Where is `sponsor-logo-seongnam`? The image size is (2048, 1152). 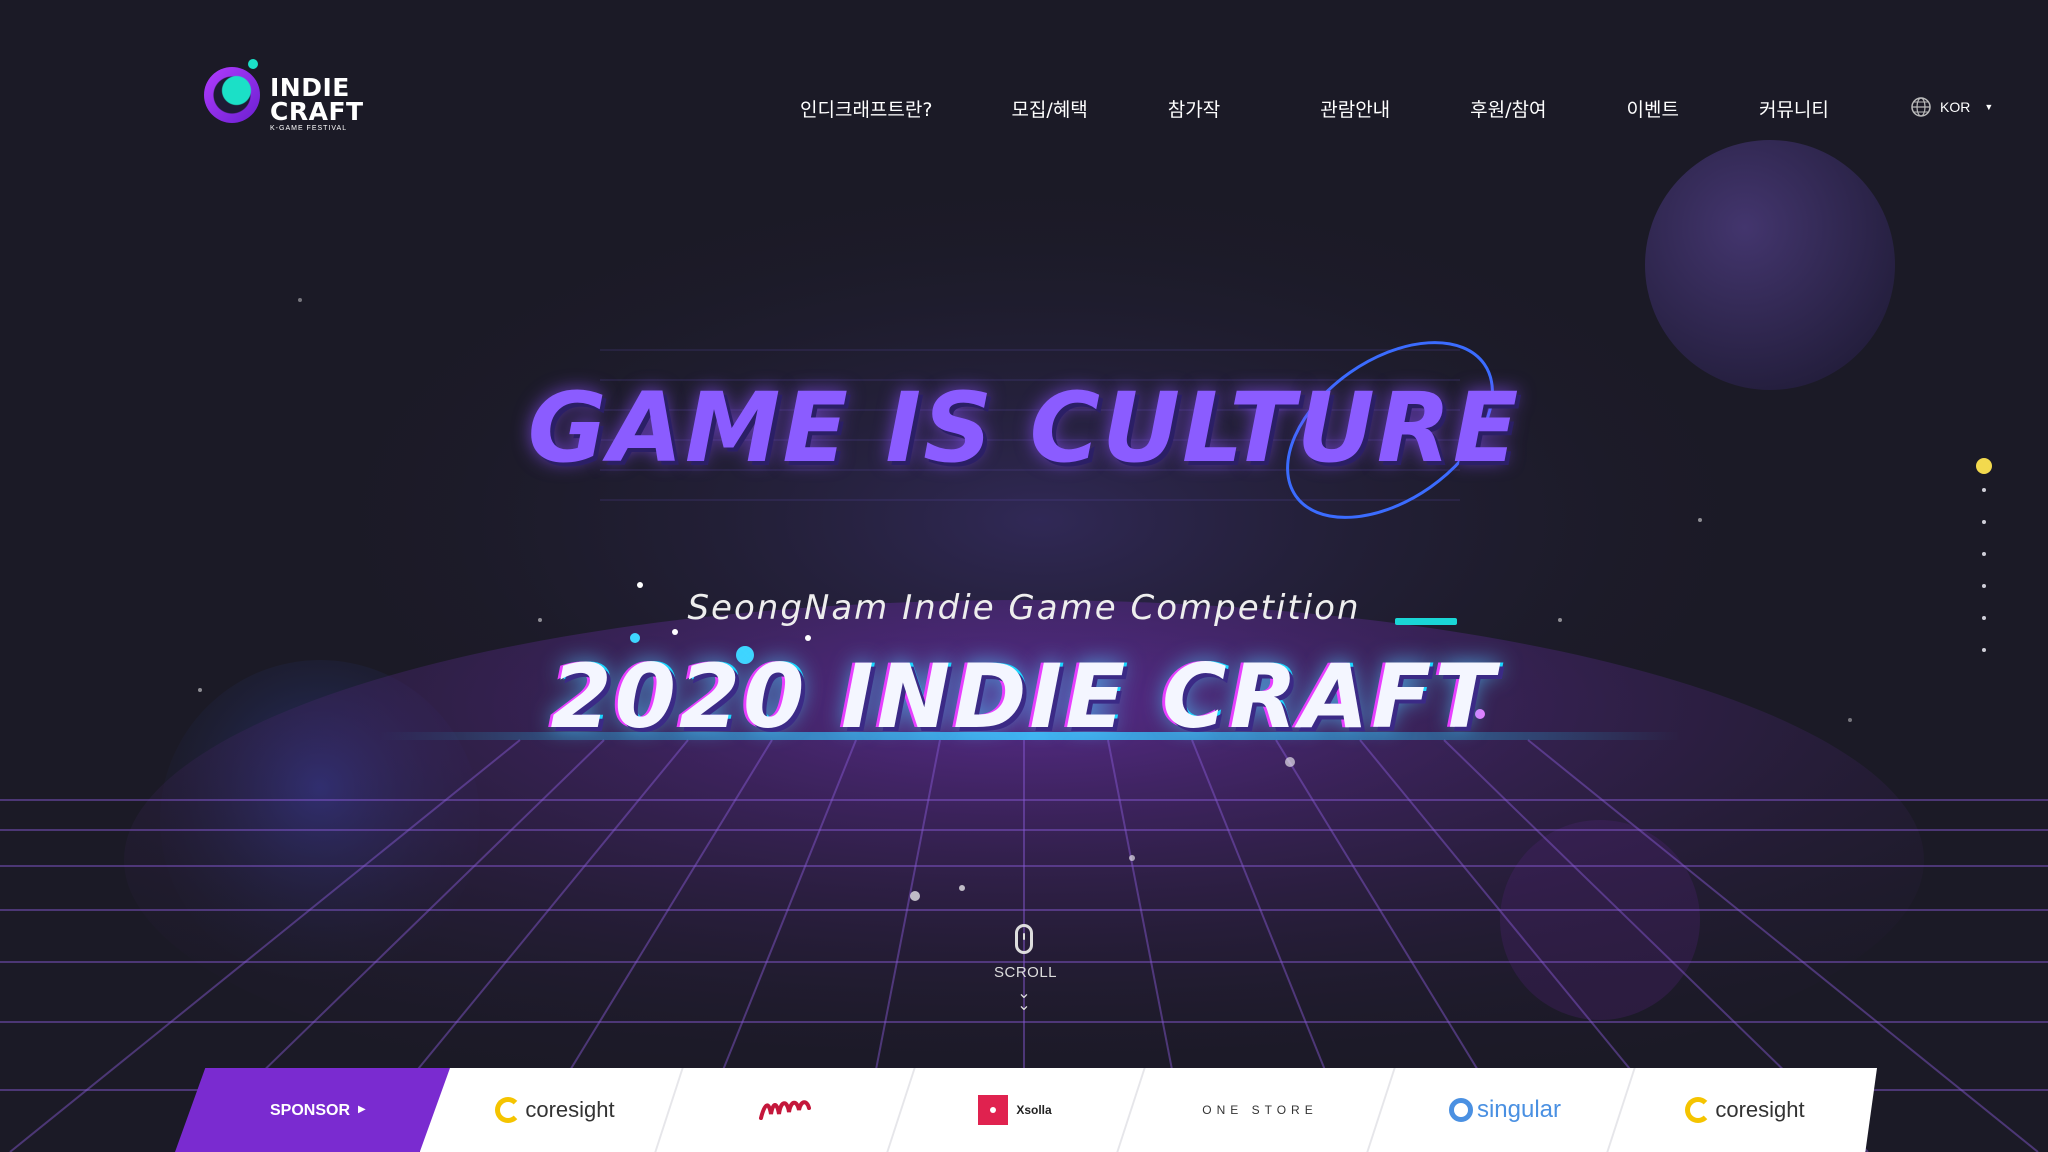
sponsor-logo-seongnam is located at coordinates (785, 1110).